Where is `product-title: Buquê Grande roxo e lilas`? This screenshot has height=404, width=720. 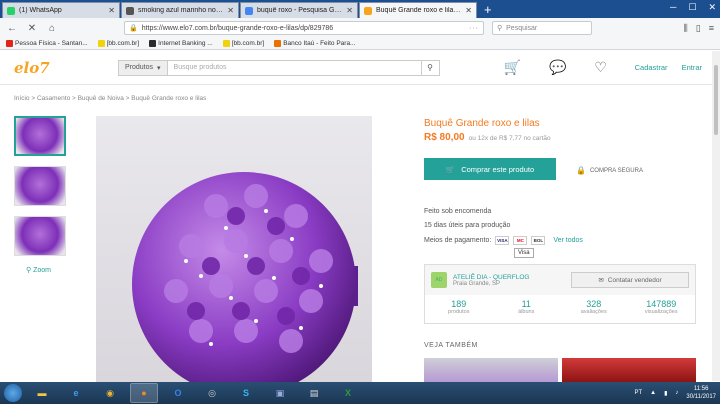
product-title: Buquê Grande roxo e lilas is located at coordinates (482, 123).